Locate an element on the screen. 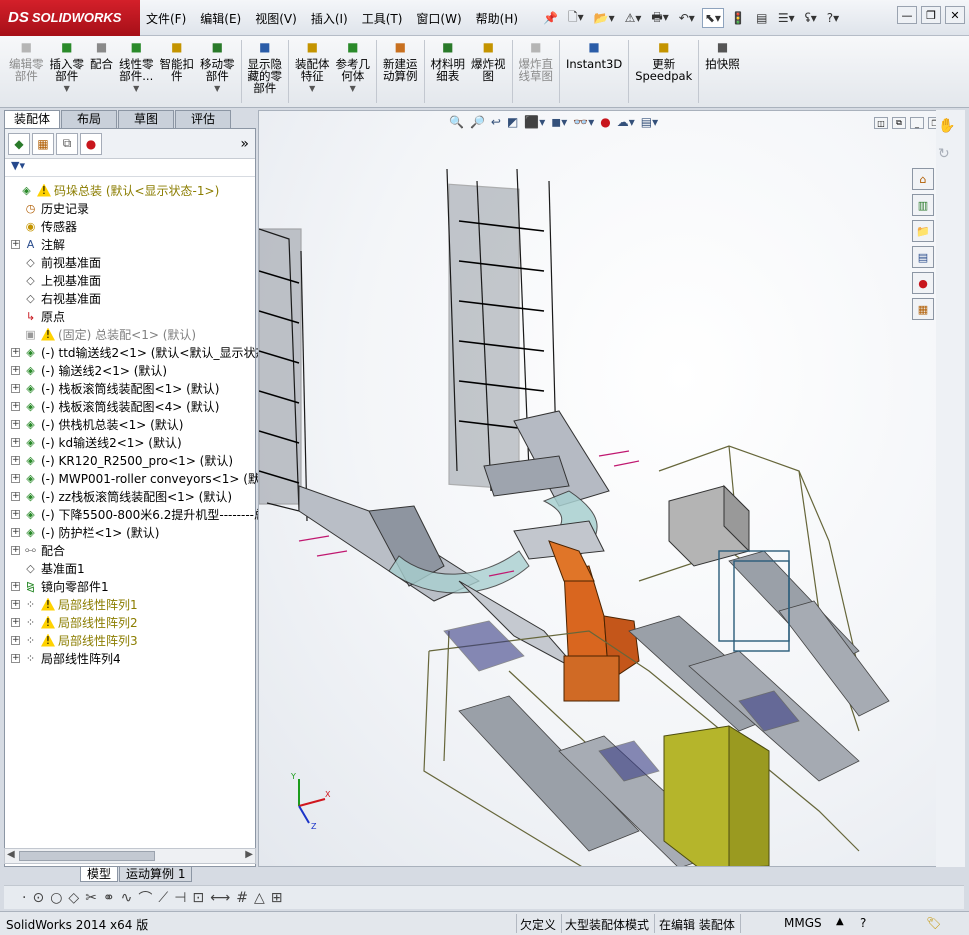 This screenshot has height=935, width=969. sketch-fillet-icon: ⌒ is located at coordinates (145, 898).